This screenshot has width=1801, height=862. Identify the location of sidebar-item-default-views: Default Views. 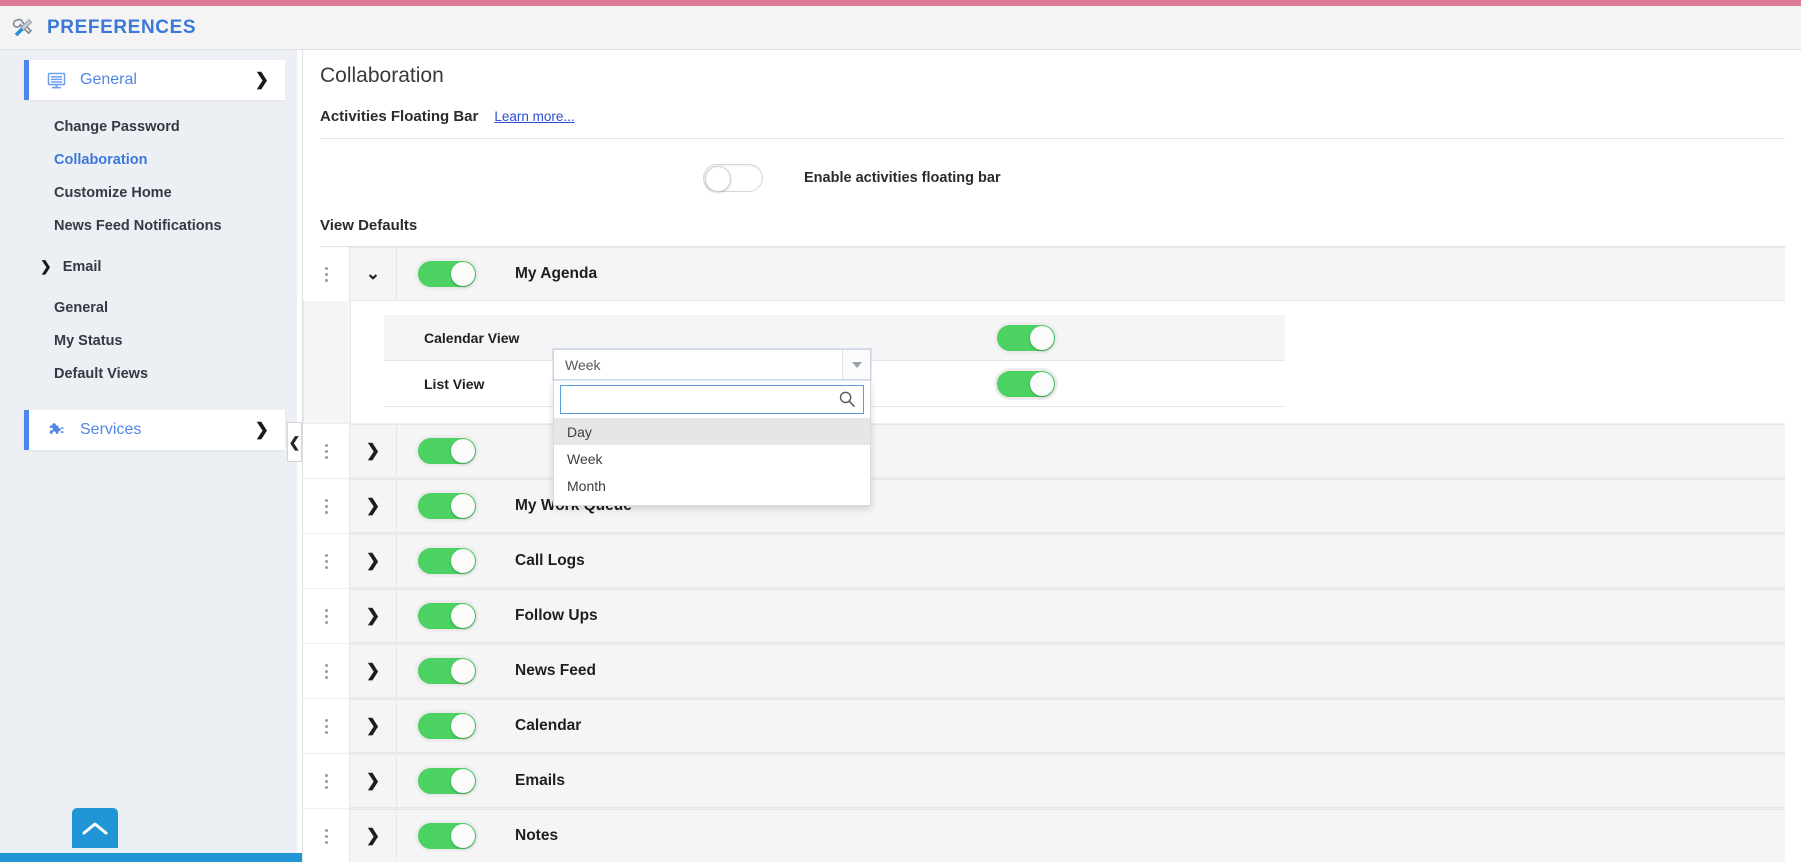
(148, 373).